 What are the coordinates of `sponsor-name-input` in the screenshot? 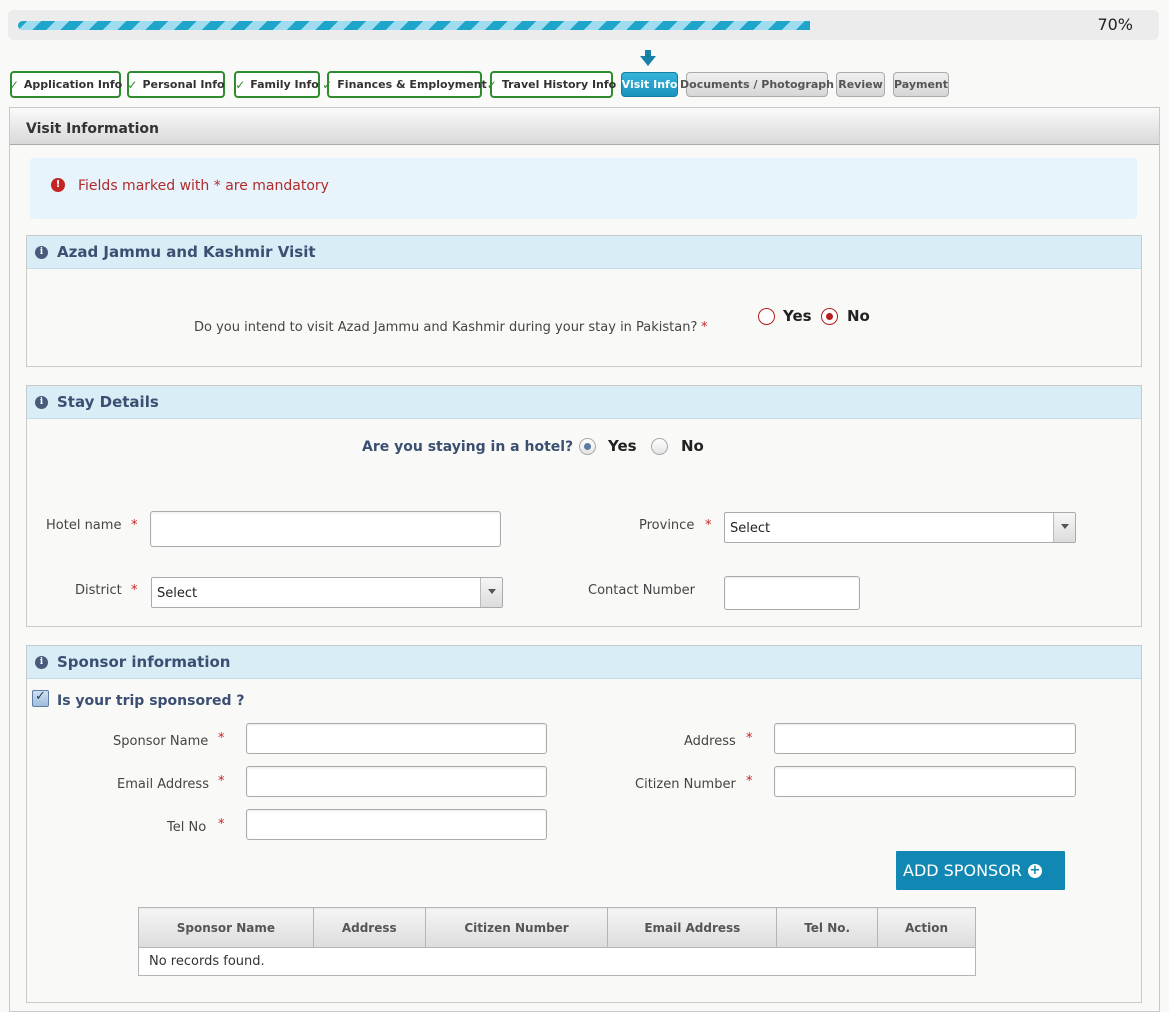 It's located at (396, 738).